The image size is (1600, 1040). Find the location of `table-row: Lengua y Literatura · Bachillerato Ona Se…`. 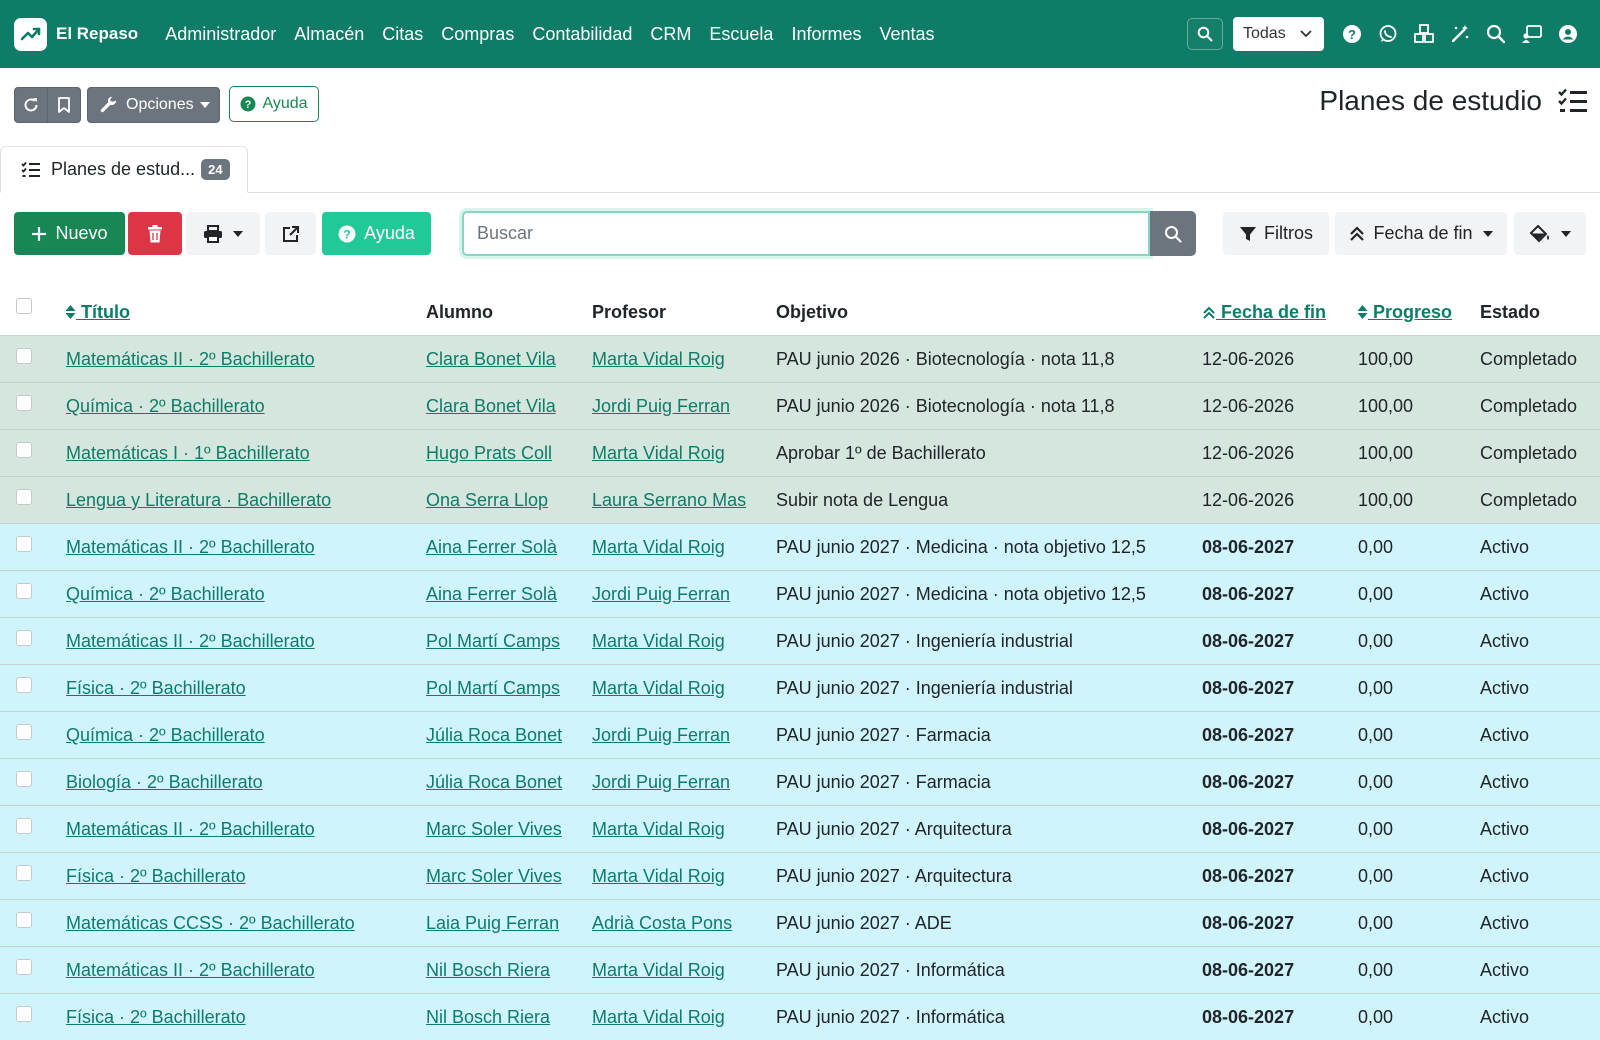

table-row: Lengua y Literatura · Bachillerato Ona Se… is located at coordinates (800, 499).